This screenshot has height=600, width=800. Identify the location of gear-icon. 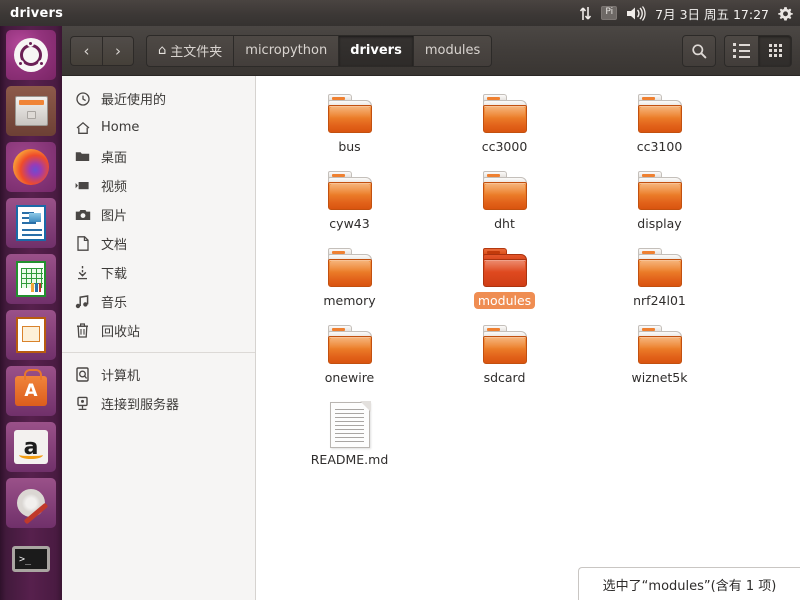
(785, 13).